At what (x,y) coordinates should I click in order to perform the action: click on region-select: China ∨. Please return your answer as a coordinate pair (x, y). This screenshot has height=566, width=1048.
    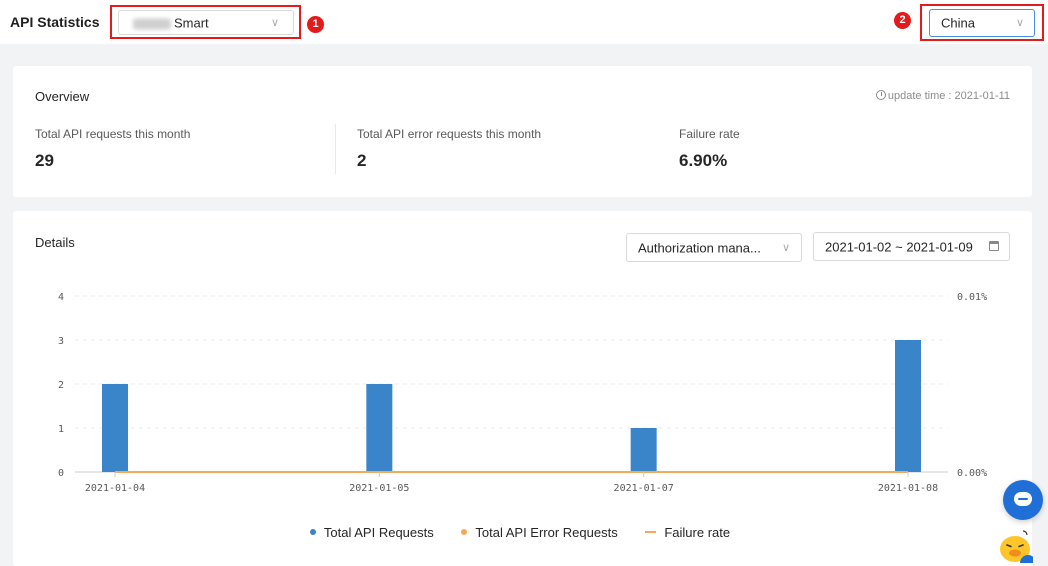
    Looking at the image, I should click on (982, 23).